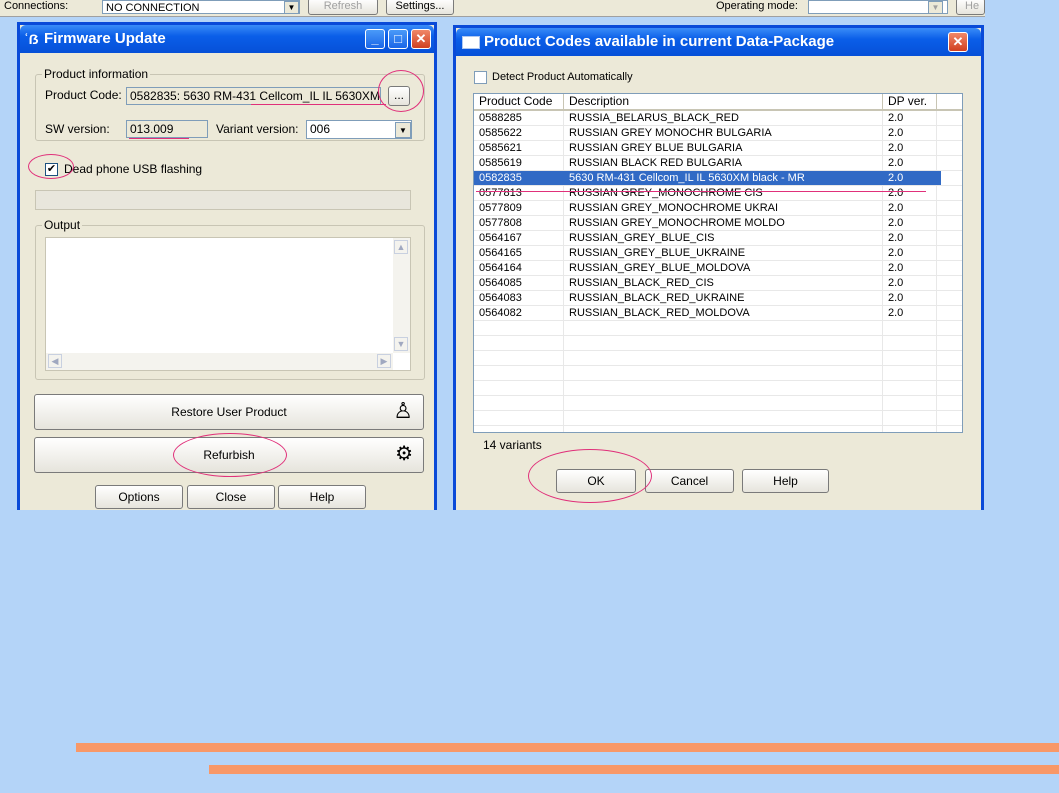 The image size is (1059, 793). What do you see at coordinates (219, 361) in the screenshot?
I see `output-hscrollbar: ◀ ▶` at bounding box center [219, 361].